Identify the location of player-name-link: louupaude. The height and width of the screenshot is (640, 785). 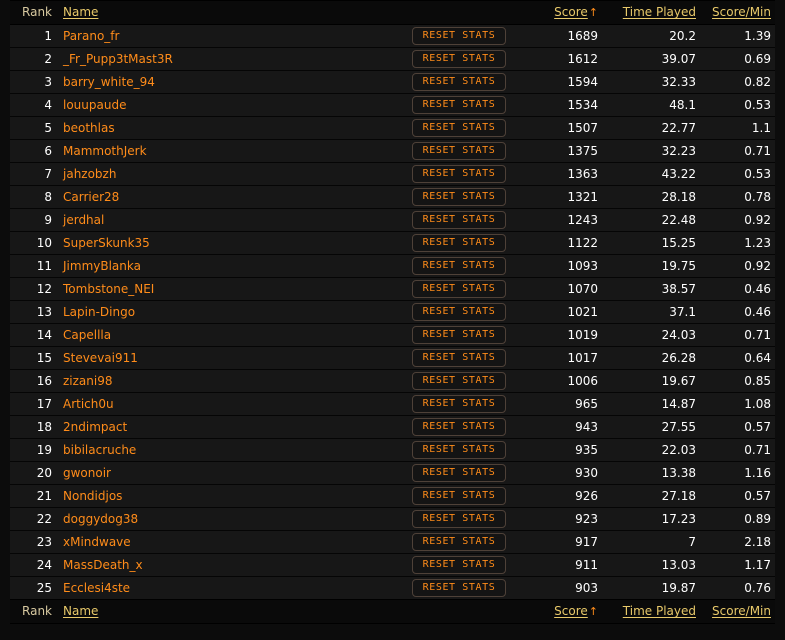
(94, 105).